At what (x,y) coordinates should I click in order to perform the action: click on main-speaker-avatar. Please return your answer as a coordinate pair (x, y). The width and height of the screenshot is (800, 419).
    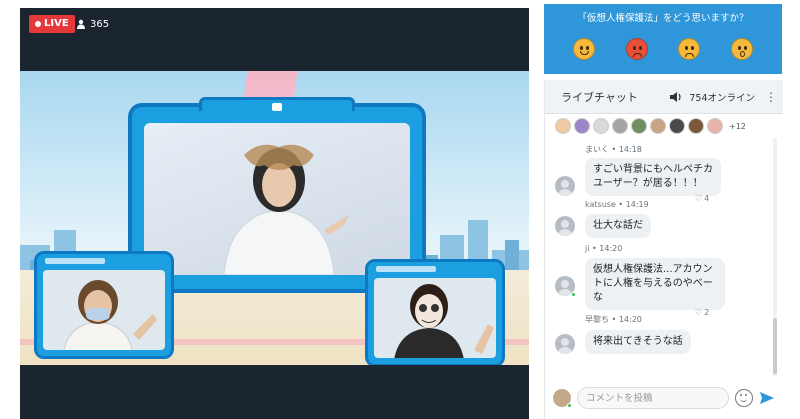
    Looking at the image, I should click on (286, 209).